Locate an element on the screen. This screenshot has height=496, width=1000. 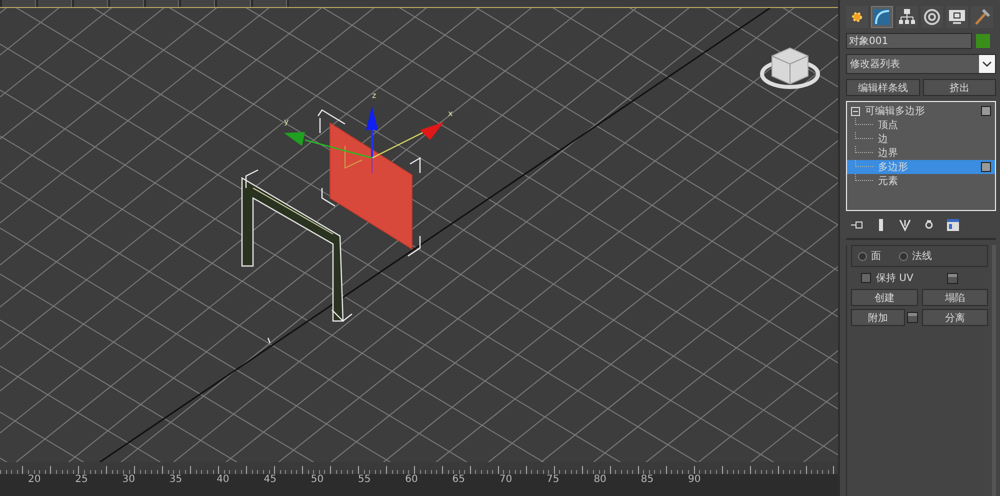
preserve-uv-checkbox: 保持 UV is located at coordinates (887, 278).